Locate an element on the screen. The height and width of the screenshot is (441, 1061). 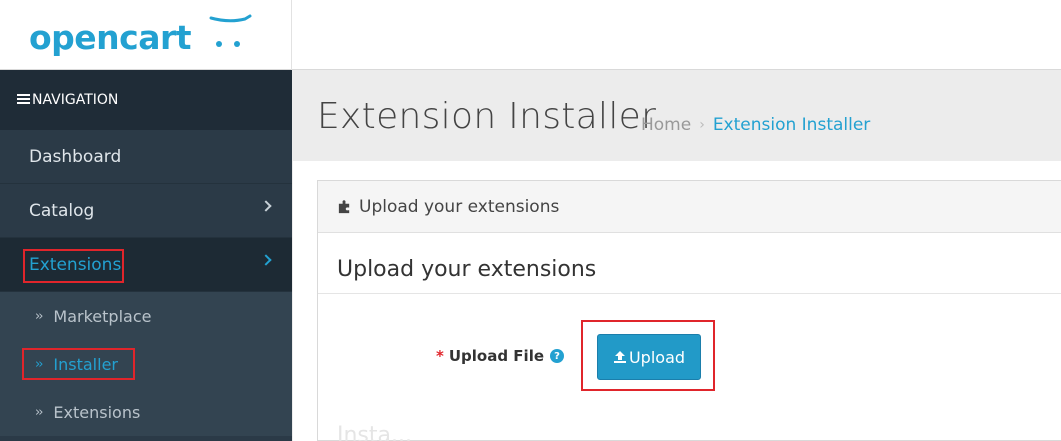
cart-icon is located at coordinates (230, 30).